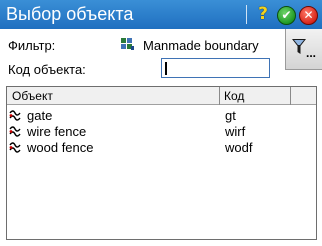 Image resolution: width=322 pixels, height=246 pixels. I want to click on list-item: wire fence wirf, so click(161, 131).